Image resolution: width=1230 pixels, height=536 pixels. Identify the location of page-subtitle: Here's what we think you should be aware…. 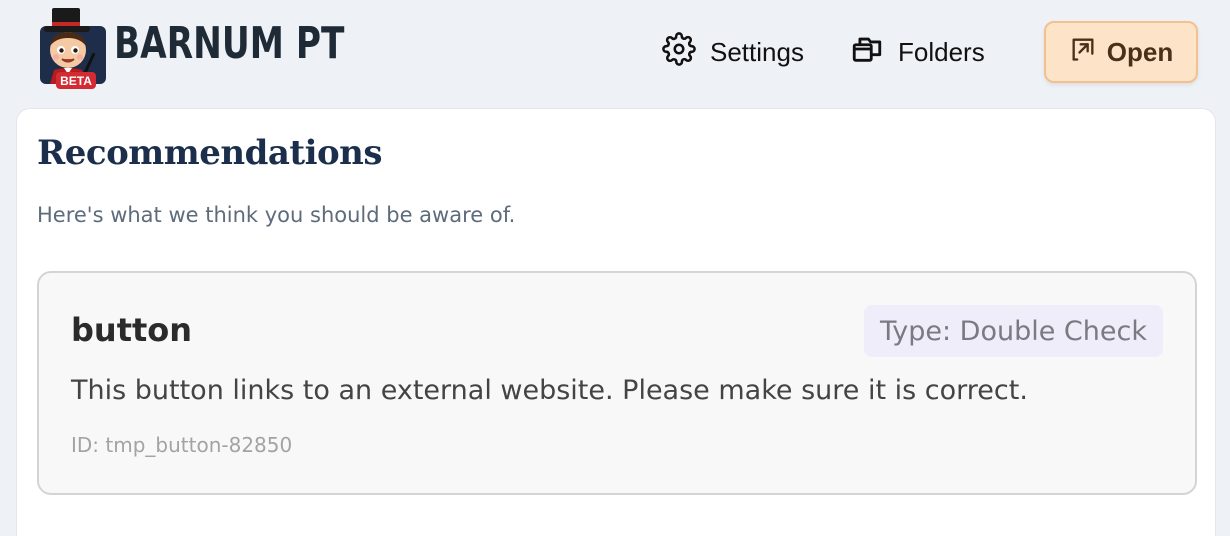
(276, 215).